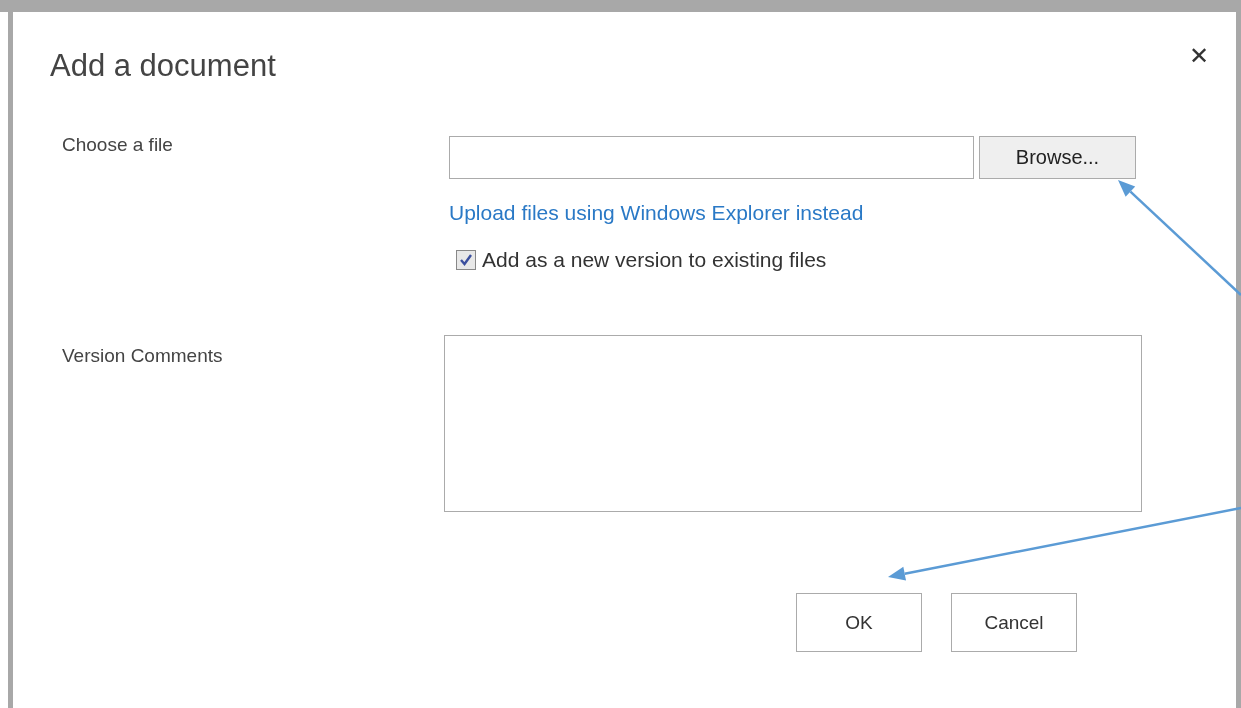 This screenshot has width=1241, height=708. Describe the element at coordinates (711, 157) in the screenshot. I see `file-field` at that location.